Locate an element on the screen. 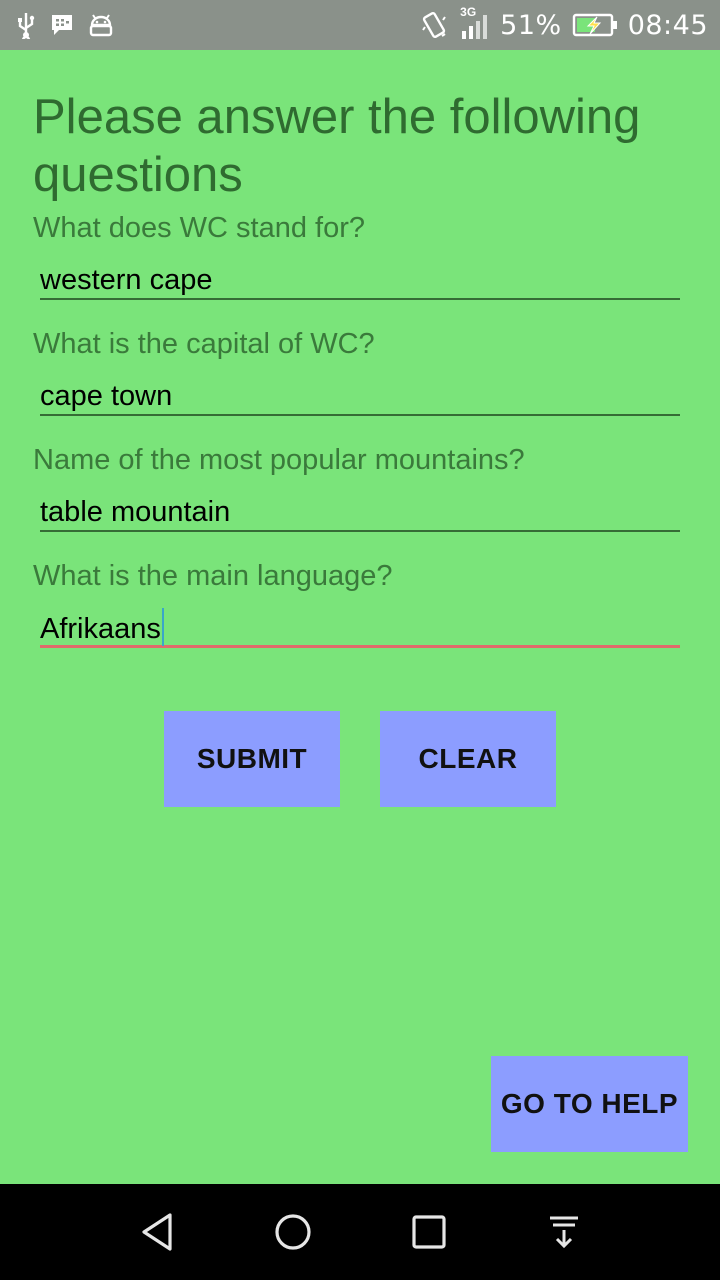  go-to-help-button: GO TO HELP is located at coordinates (589, 1104).